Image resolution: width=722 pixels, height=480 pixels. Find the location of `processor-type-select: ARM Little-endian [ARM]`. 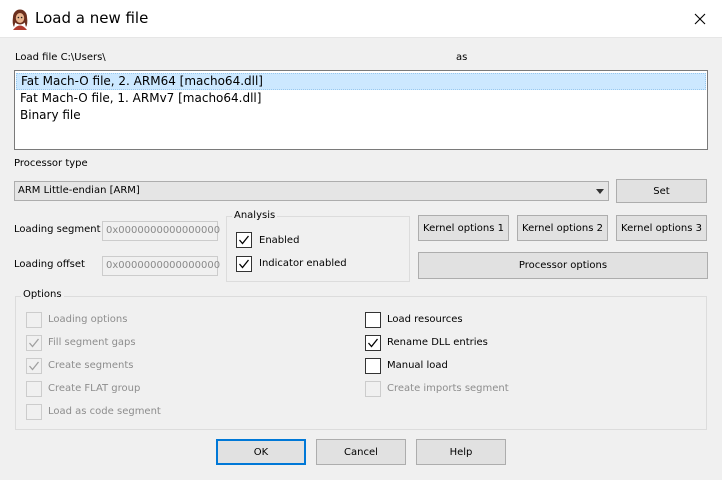

processor-type-select: ARM Little-endian [ARM] is located at coordinates (311, 191).